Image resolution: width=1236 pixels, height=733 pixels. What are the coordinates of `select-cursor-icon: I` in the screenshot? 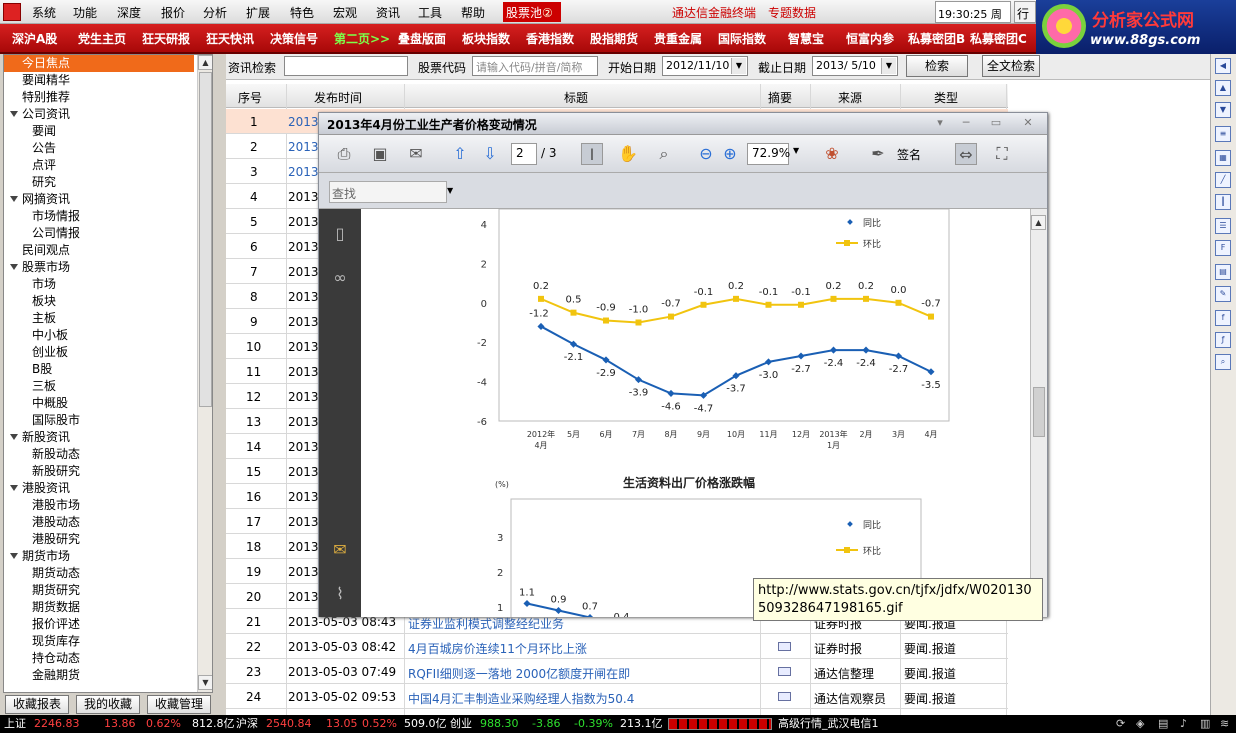 It's located at (592, 154).